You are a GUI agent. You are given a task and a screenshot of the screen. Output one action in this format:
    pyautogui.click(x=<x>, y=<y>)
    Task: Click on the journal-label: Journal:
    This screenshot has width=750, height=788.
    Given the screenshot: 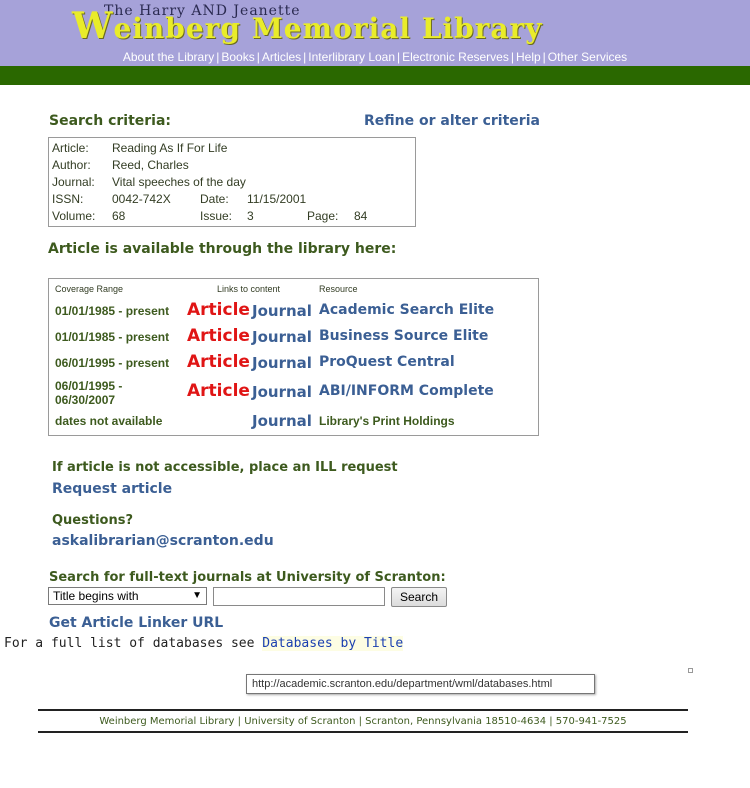 What is the action you would take?
    pyautogui.click(x=73, y=182)
    